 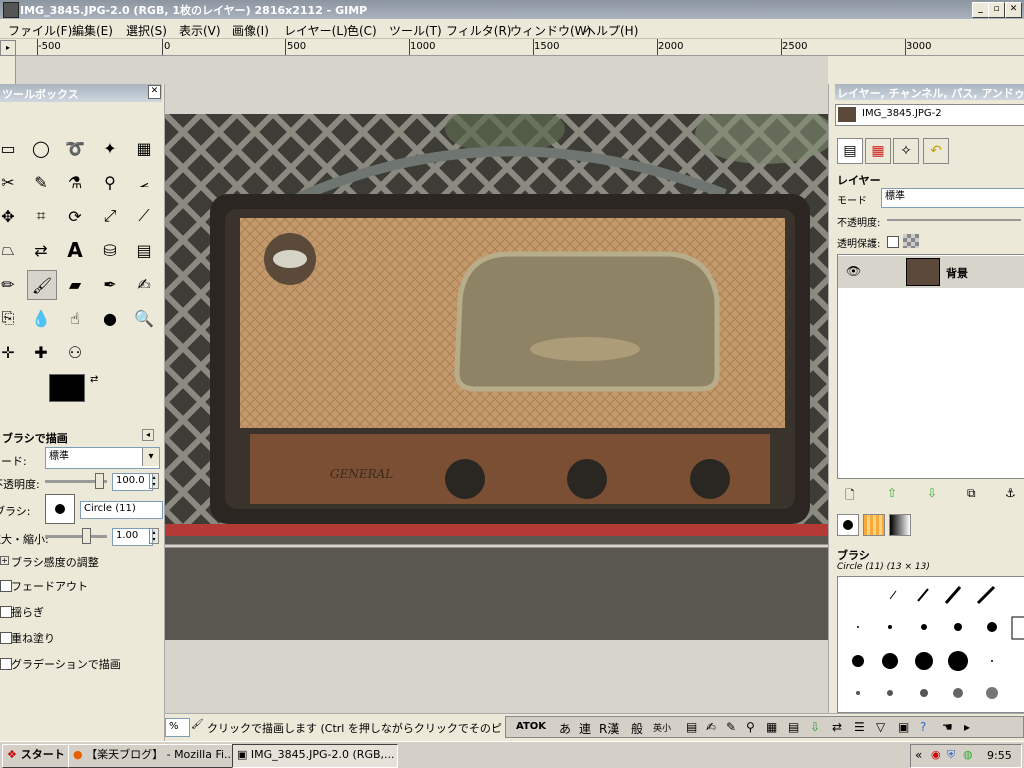 I want to click on menu-tools: ツール(T), so click(x=415, y=30).